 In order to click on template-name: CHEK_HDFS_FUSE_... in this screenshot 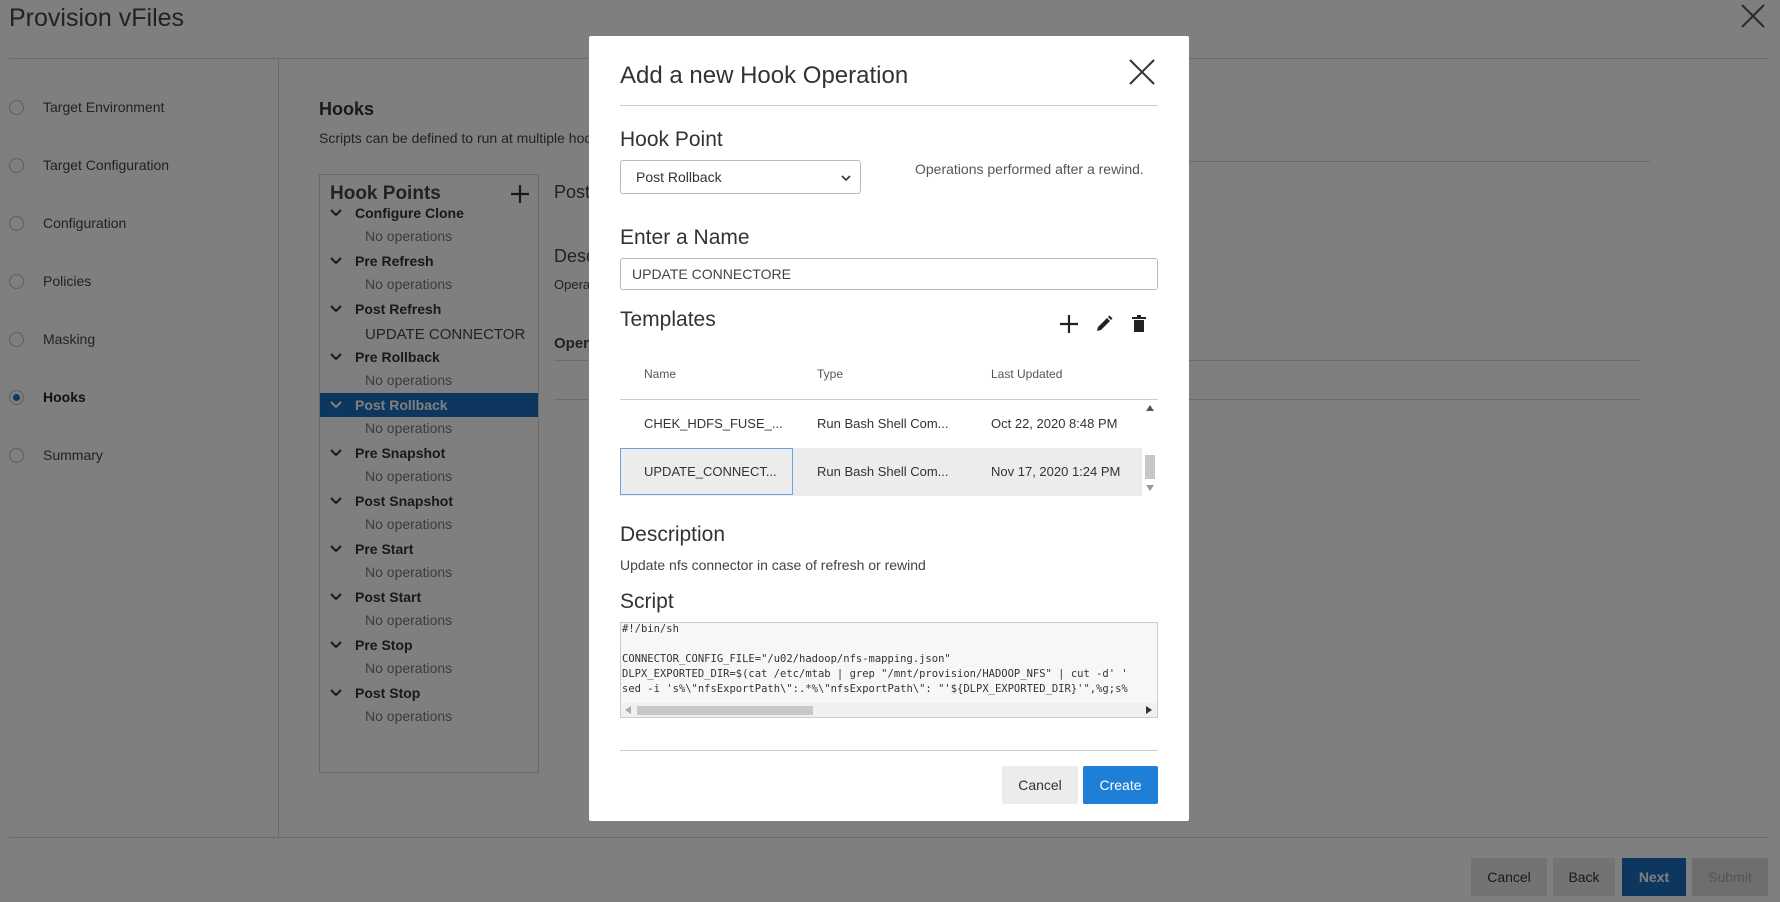, I will do `click(713, 423)`.